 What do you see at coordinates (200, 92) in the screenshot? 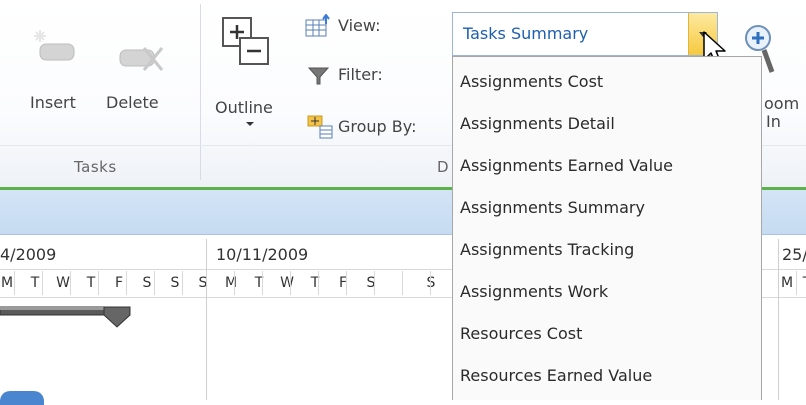
I see `group-separator` at bounding box center [200, 92].